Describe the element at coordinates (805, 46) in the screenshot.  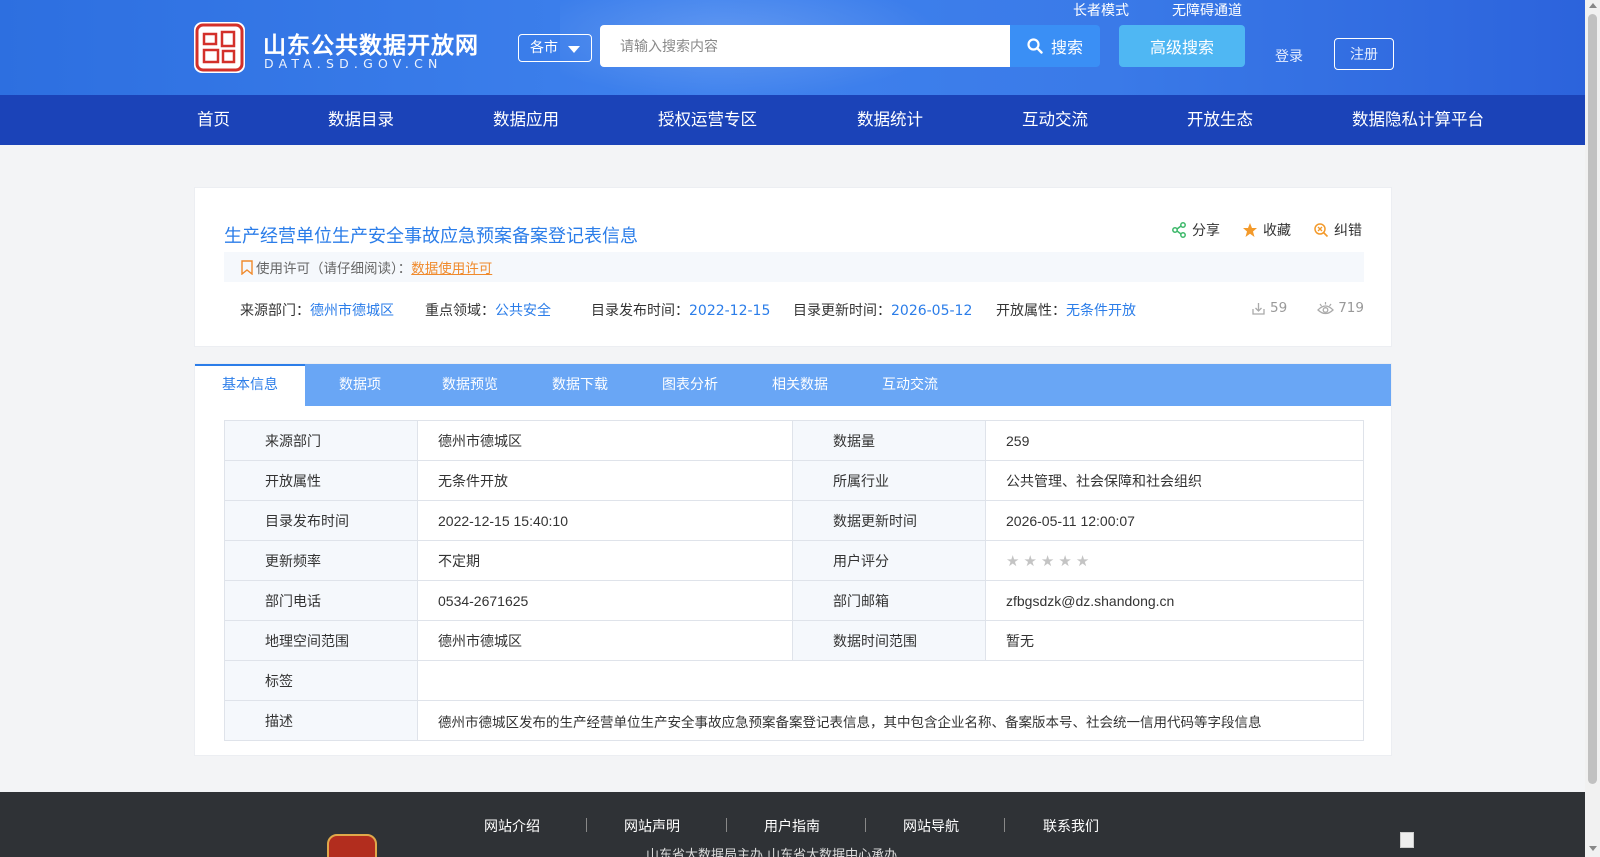
I see `search-input` at that location.